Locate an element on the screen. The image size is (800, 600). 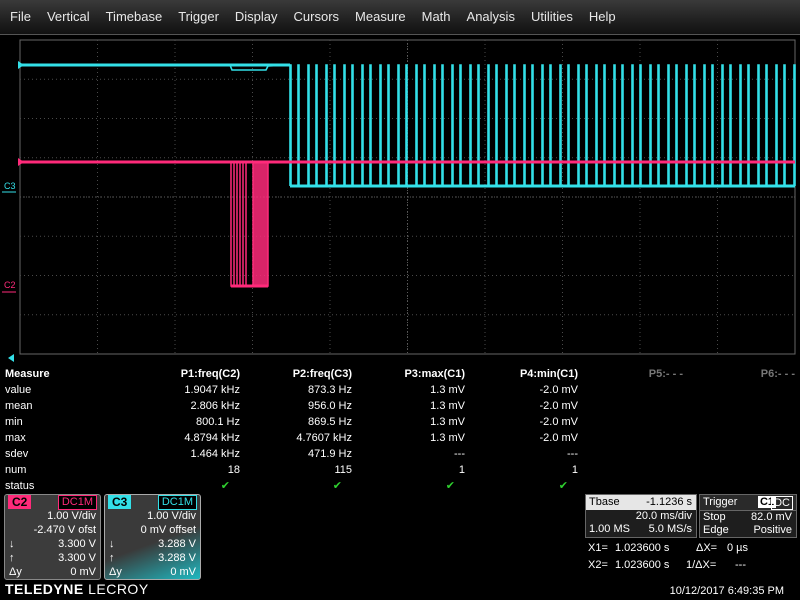
c2-tag: C2 is located at coordinates (20, 502).